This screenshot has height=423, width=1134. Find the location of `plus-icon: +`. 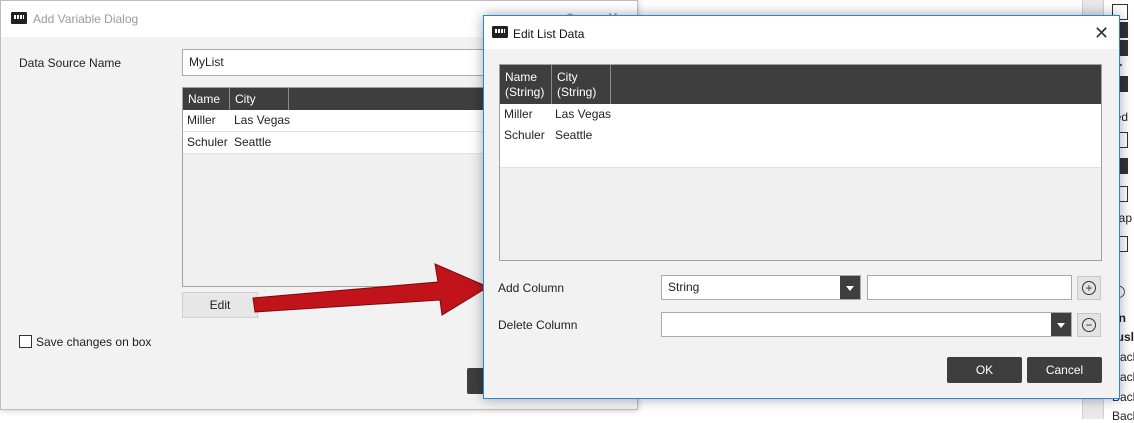

plus-icon: + is located at coordinates (1089, 288).